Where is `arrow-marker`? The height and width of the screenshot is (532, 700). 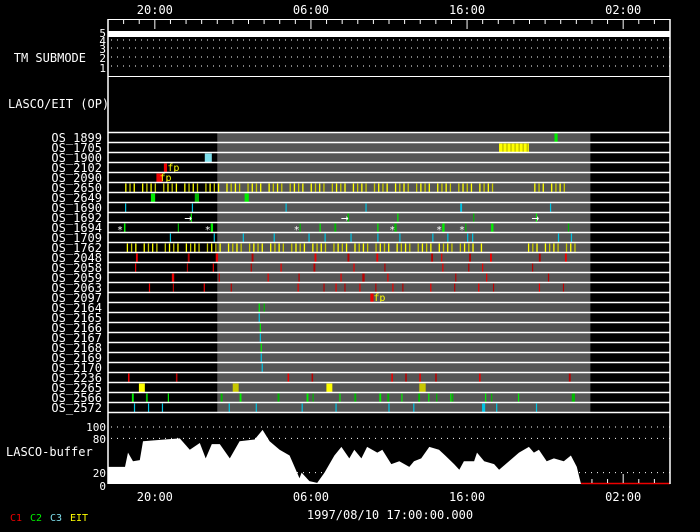
arrow-marker is located at coordinates (188, 218).